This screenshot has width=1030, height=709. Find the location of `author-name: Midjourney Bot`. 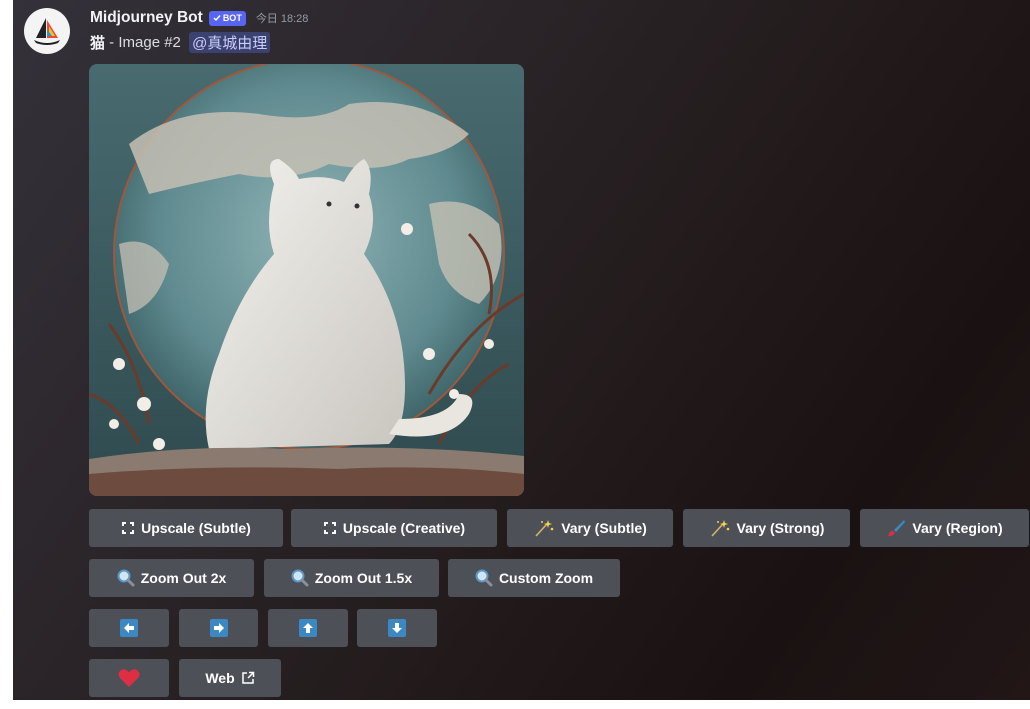

author-name: Midjourney Bot is located at coordinates (146, 18).